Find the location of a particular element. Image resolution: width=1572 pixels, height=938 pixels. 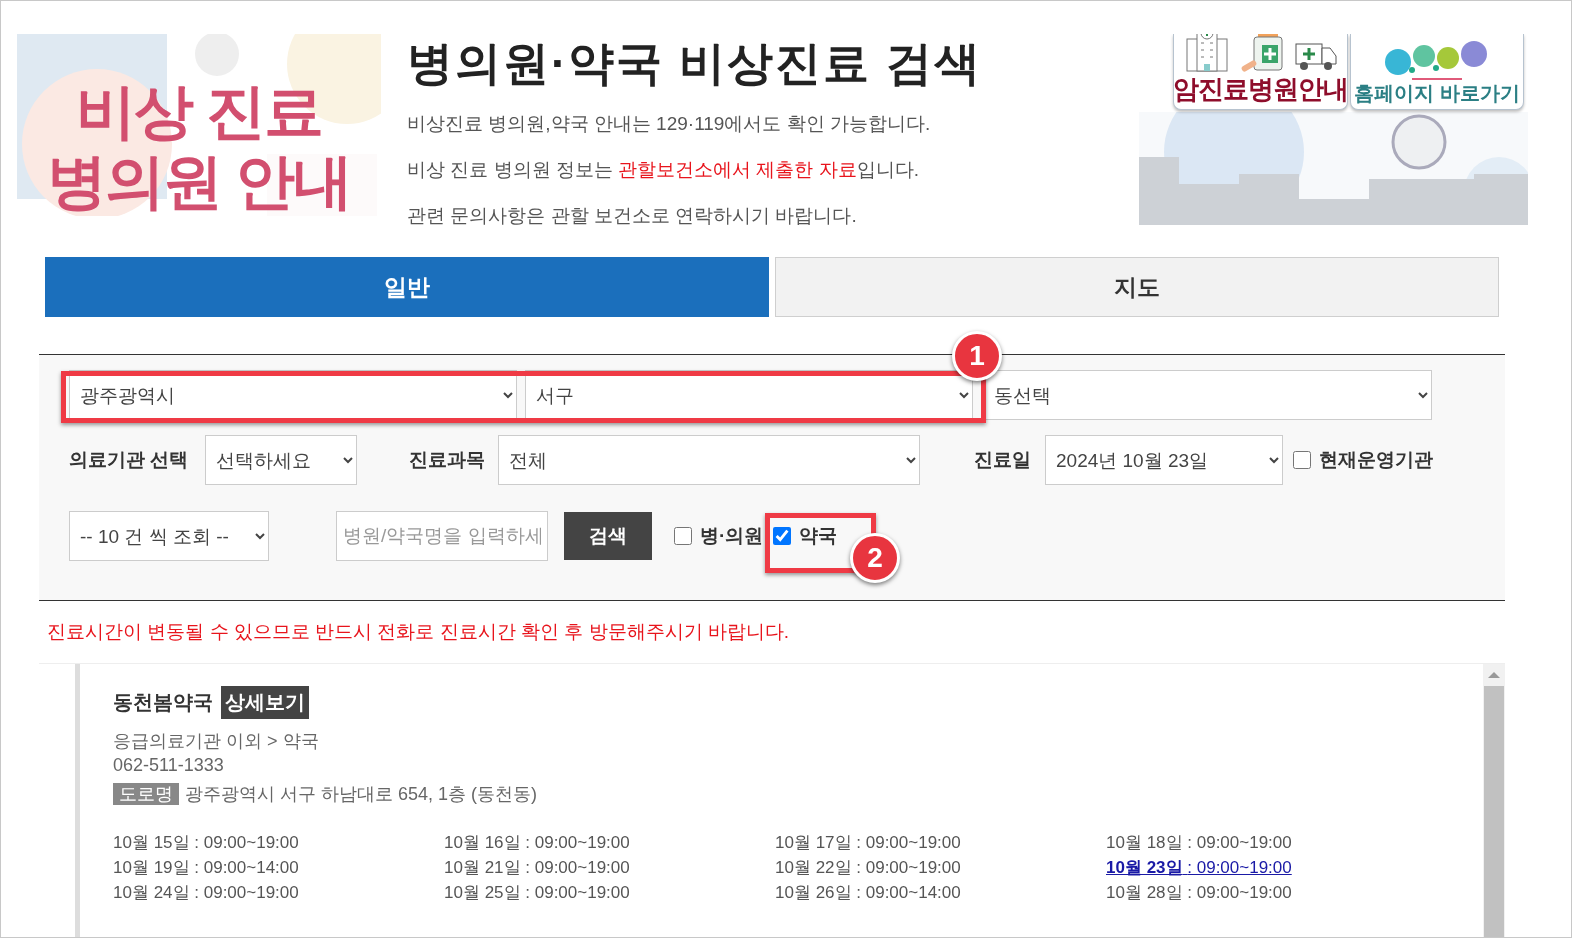

banner-link: 암진료병원안내 is located at coordinates (1260, 72).